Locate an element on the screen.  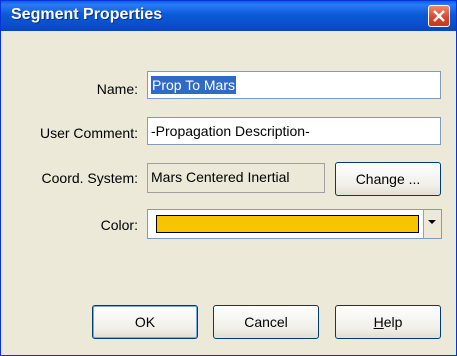
user-comment-input: -Propagation Description- is located at coordinates (294, 131).